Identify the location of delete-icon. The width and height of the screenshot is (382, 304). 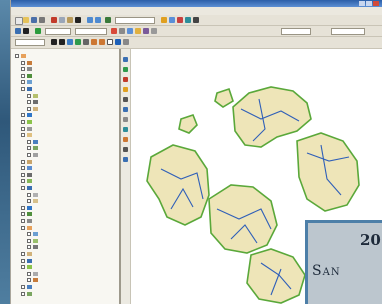
(78, 20).